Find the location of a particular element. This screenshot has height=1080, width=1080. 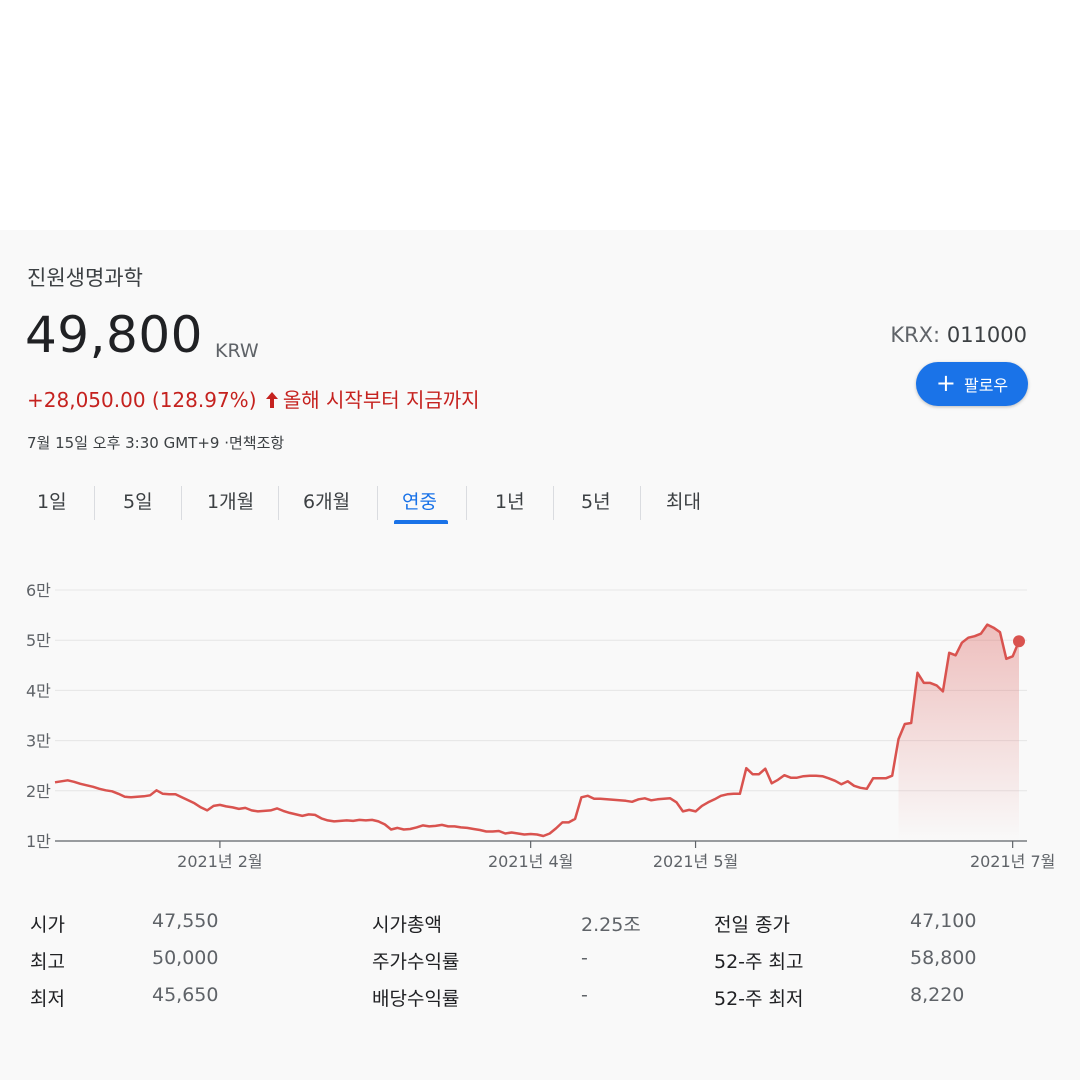

stat-prevclose-label: 전일 종가 is located at coordinates (752, 925).